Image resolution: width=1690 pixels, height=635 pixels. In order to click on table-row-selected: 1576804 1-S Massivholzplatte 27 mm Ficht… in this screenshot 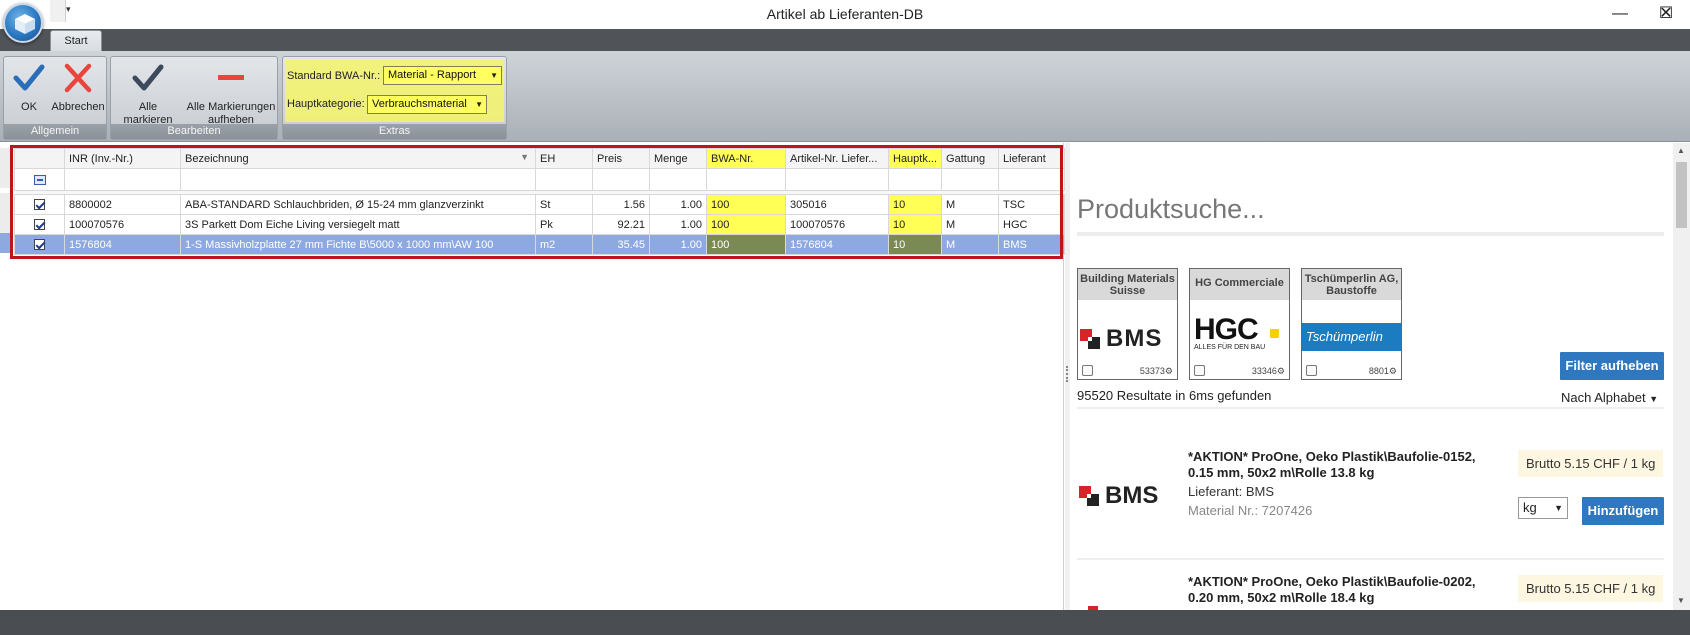, I will do `click(540, 244)`.